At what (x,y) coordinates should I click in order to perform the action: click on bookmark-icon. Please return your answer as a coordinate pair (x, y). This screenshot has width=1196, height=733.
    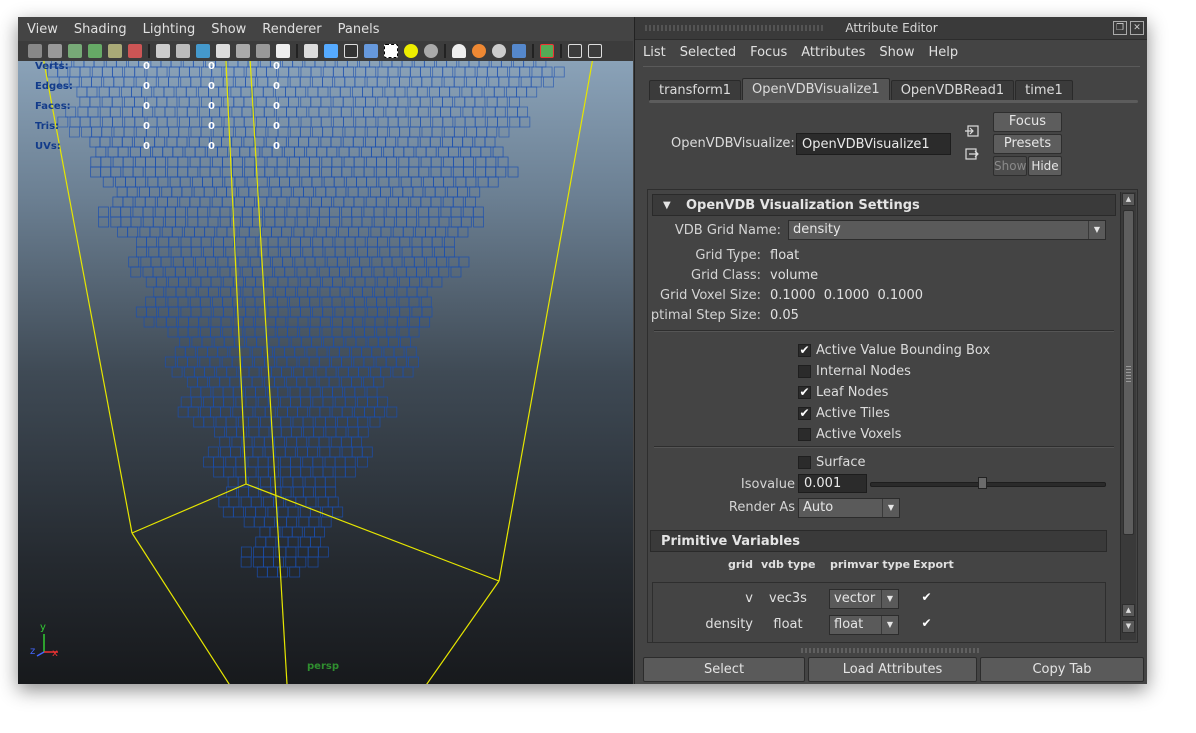
    Looking at the image, I should click on (75, 51).